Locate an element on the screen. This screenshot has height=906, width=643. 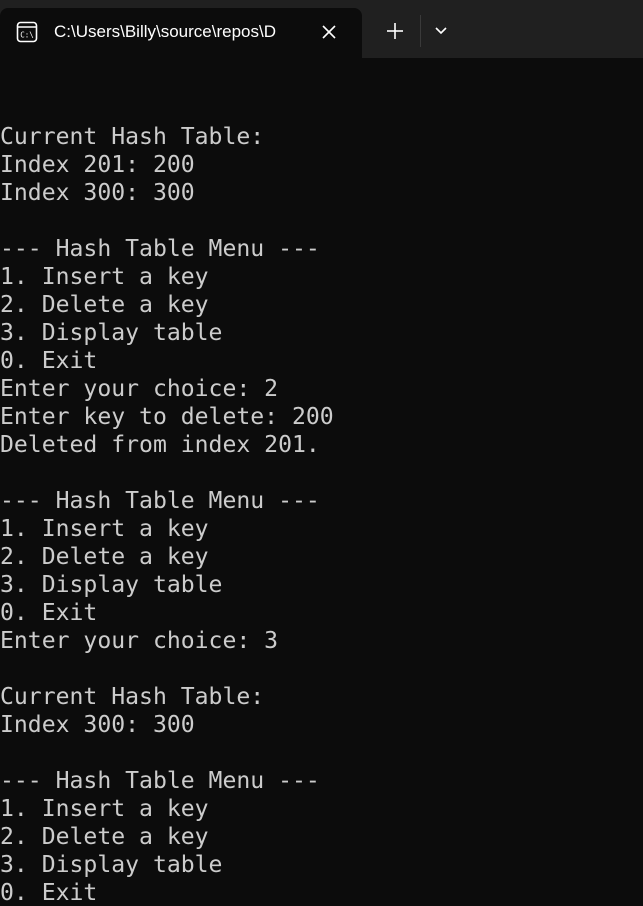
console-icon: C:\ is located at coordinates (27, 32).